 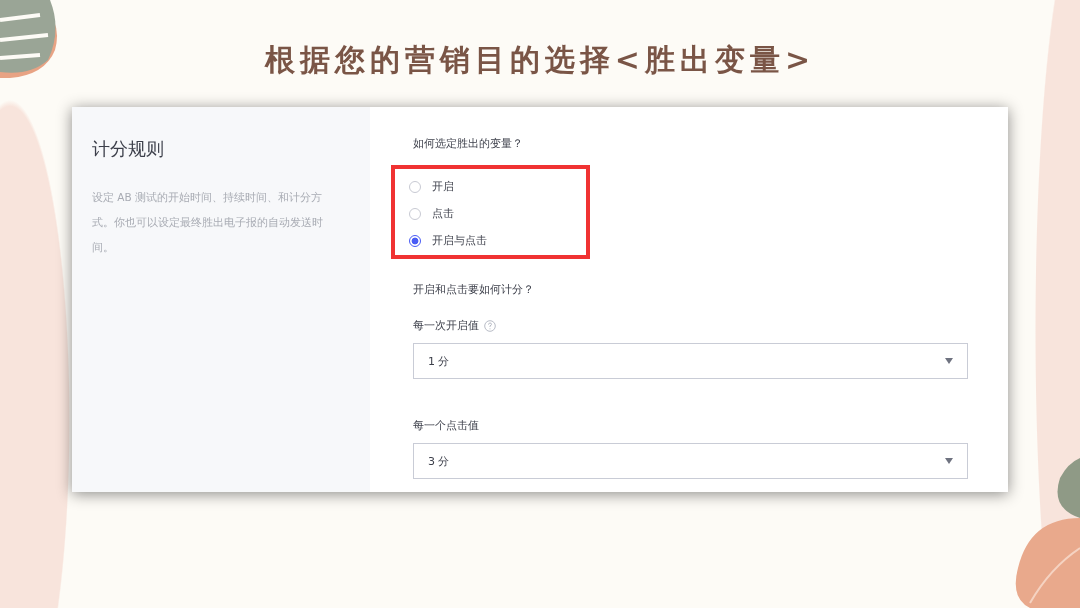 What do you see at coordinates (490, 241) in the screenshot?
I see `radio-option: 开启与点击` at bounding box center [490, 241].